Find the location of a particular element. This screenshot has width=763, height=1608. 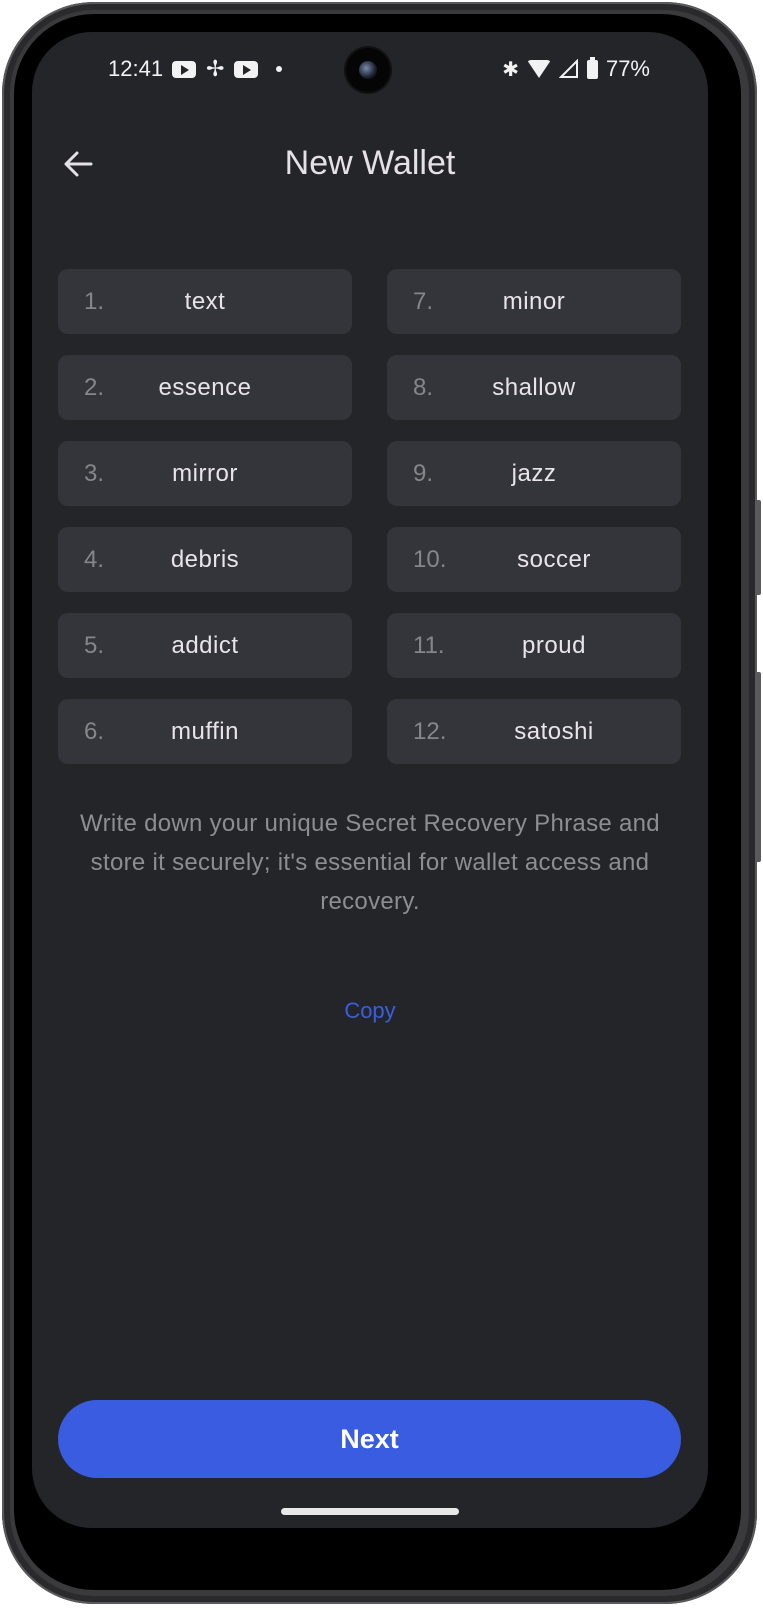

phrase-word-5: 5. addict is located at coordinates (205, 645).